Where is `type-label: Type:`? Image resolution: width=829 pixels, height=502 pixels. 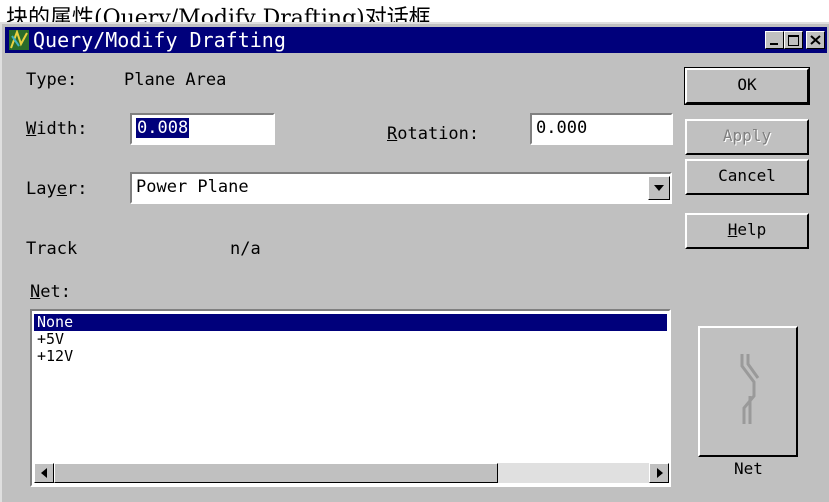
type-label: Type: is located at coordinates (52, 80).